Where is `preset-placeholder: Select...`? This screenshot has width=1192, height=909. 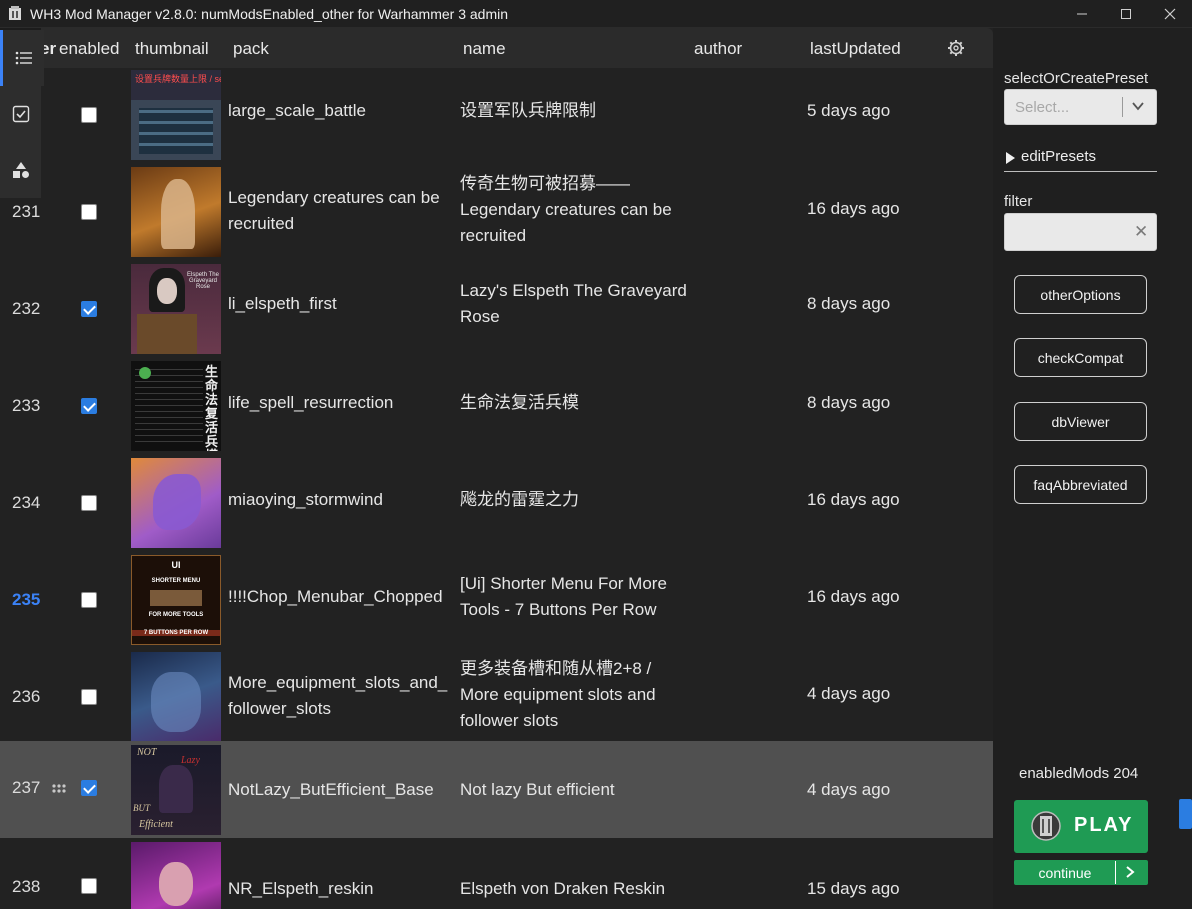 preset-placeholder: Select... is located at coordinates (1042, 107).